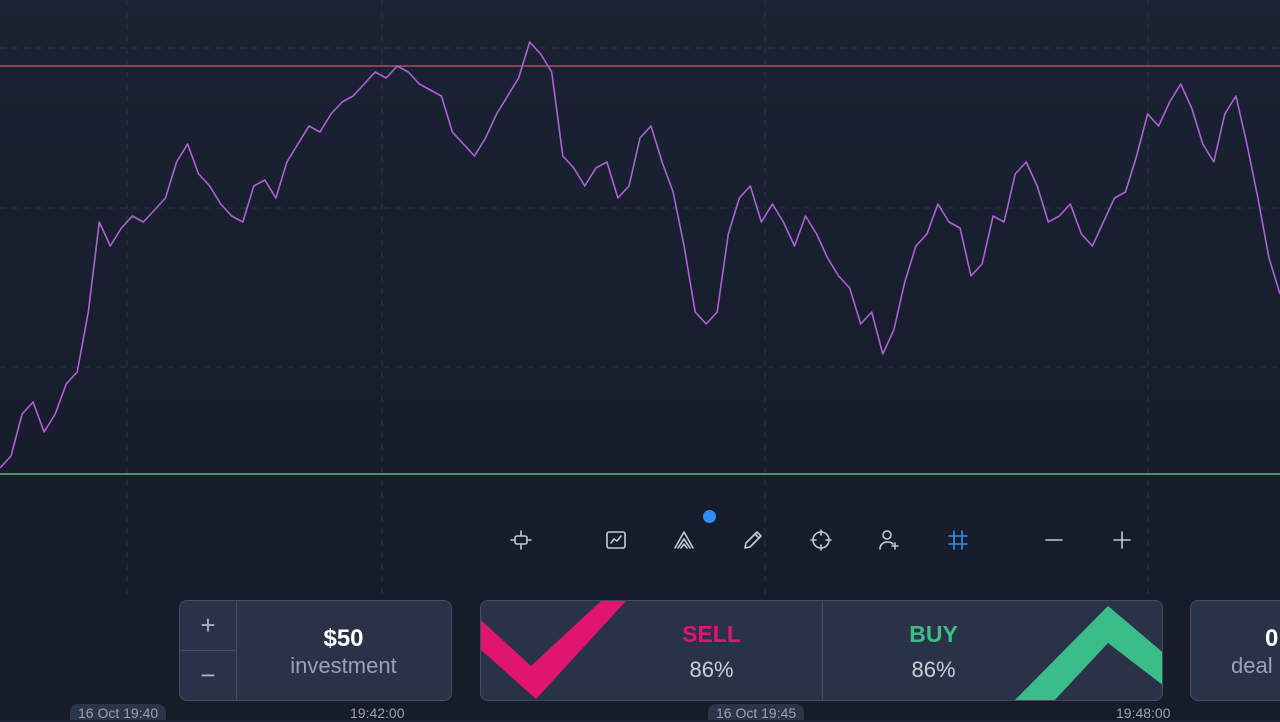 Image resolution: width=1280 pixels, height=722 pixels. Describe the element at coordinates (1272, 638) in the screenshot. I see `deal-value: 0` at that location.